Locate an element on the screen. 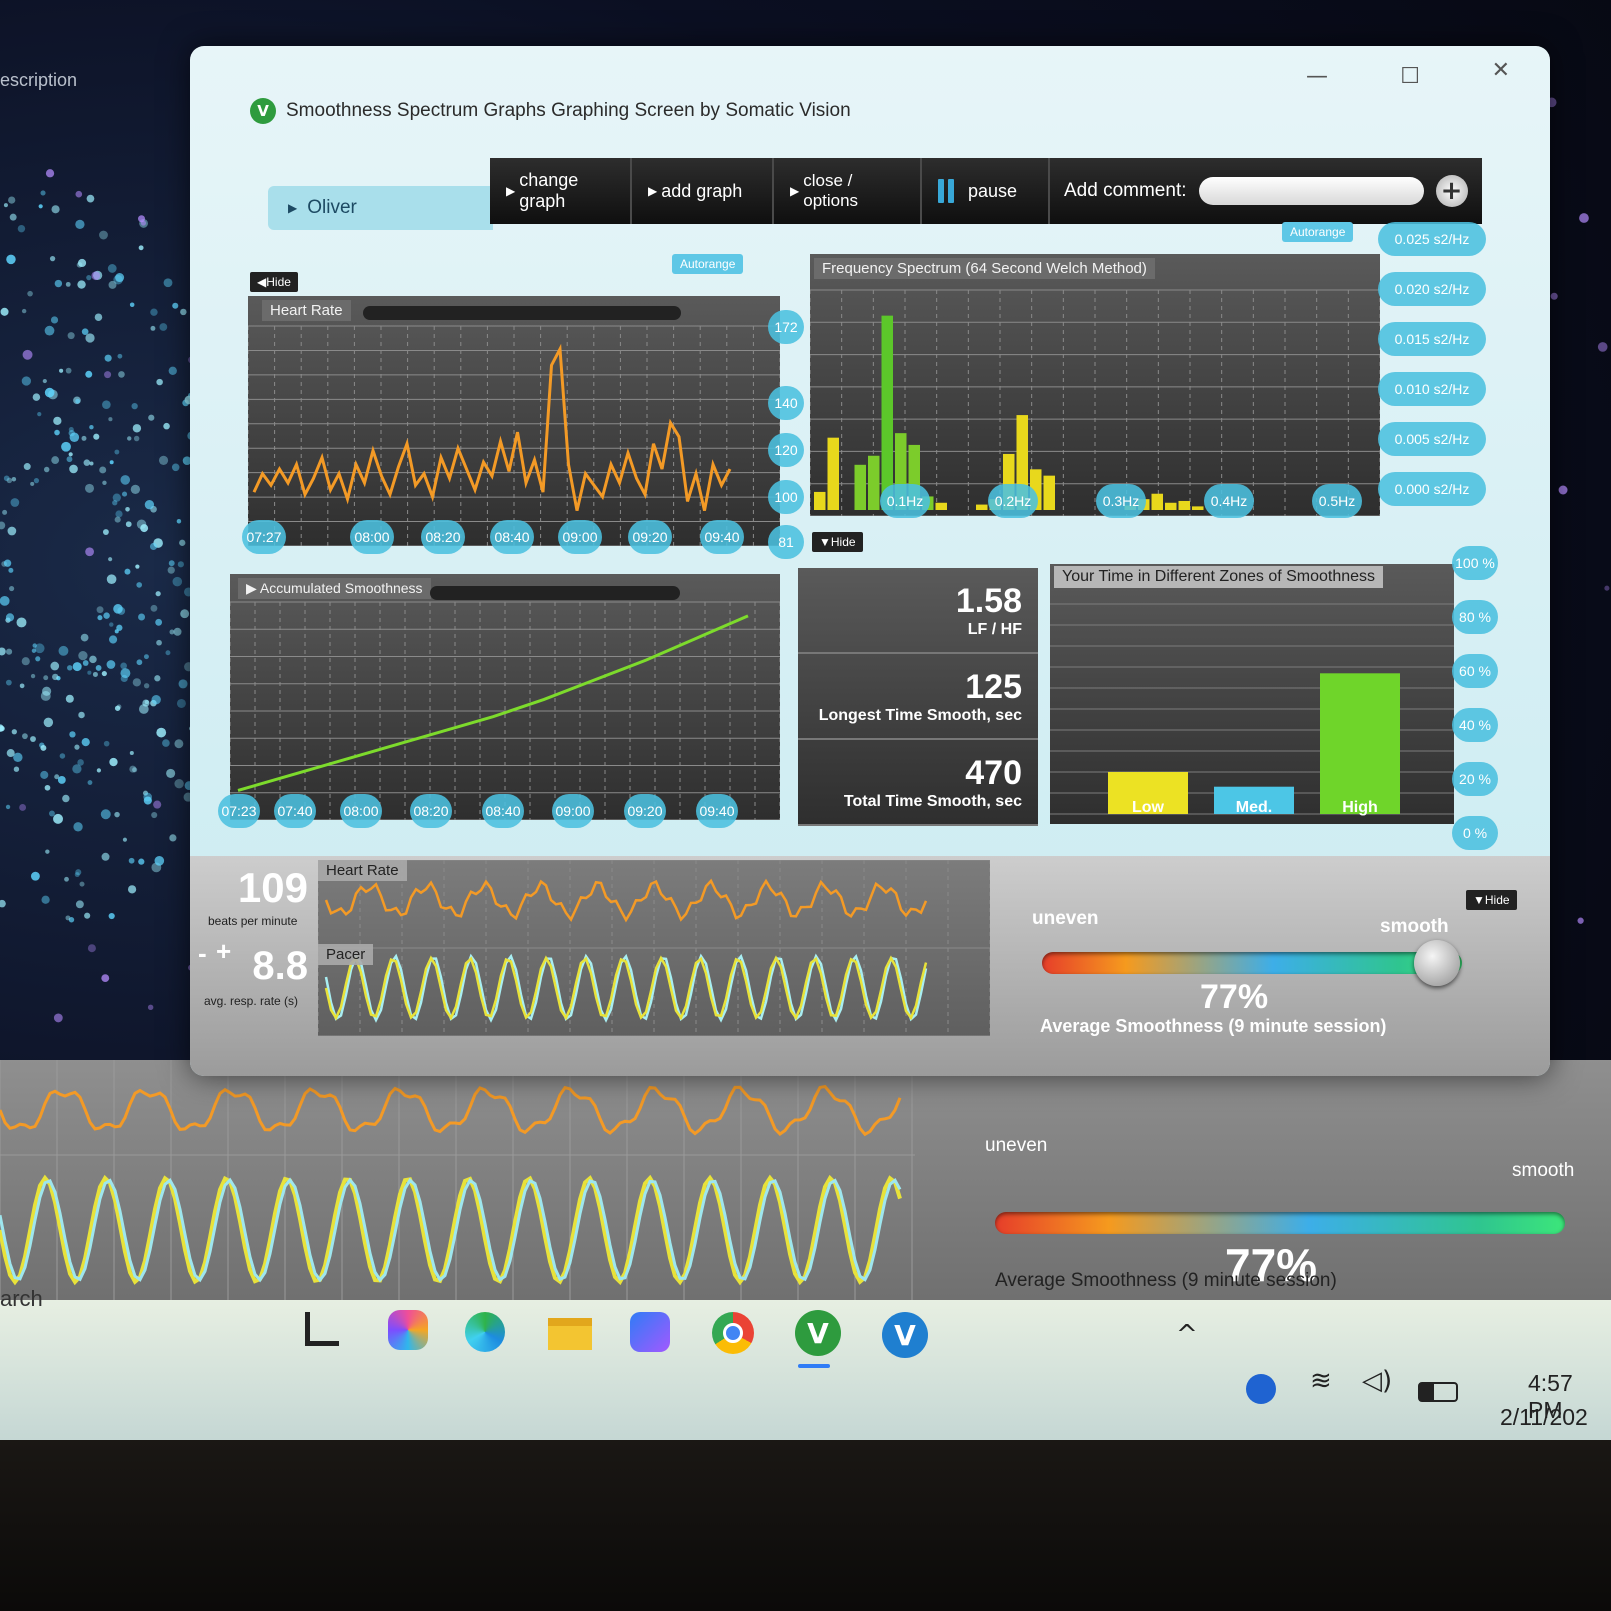  change-graph-button: ▶ change graph is located at coordinates (561, 191).